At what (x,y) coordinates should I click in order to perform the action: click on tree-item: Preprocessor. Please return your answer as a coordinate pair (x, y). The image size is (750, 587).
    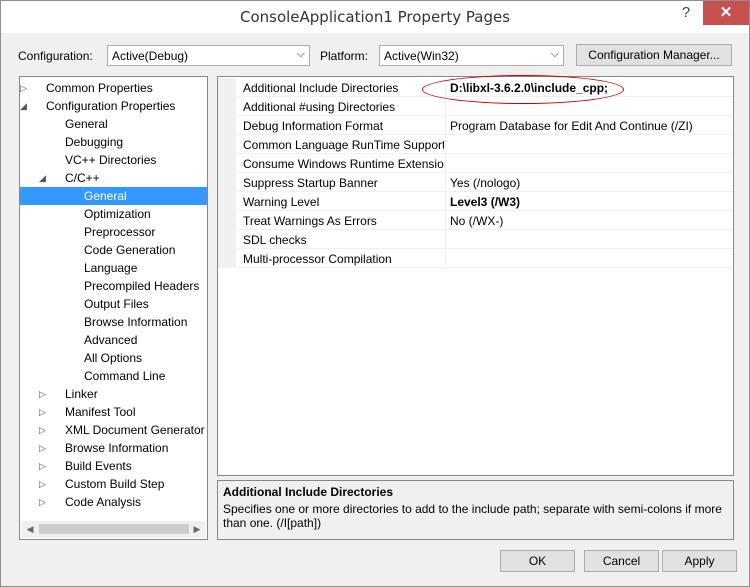
    Looking at the image, I should click on (113, 232).